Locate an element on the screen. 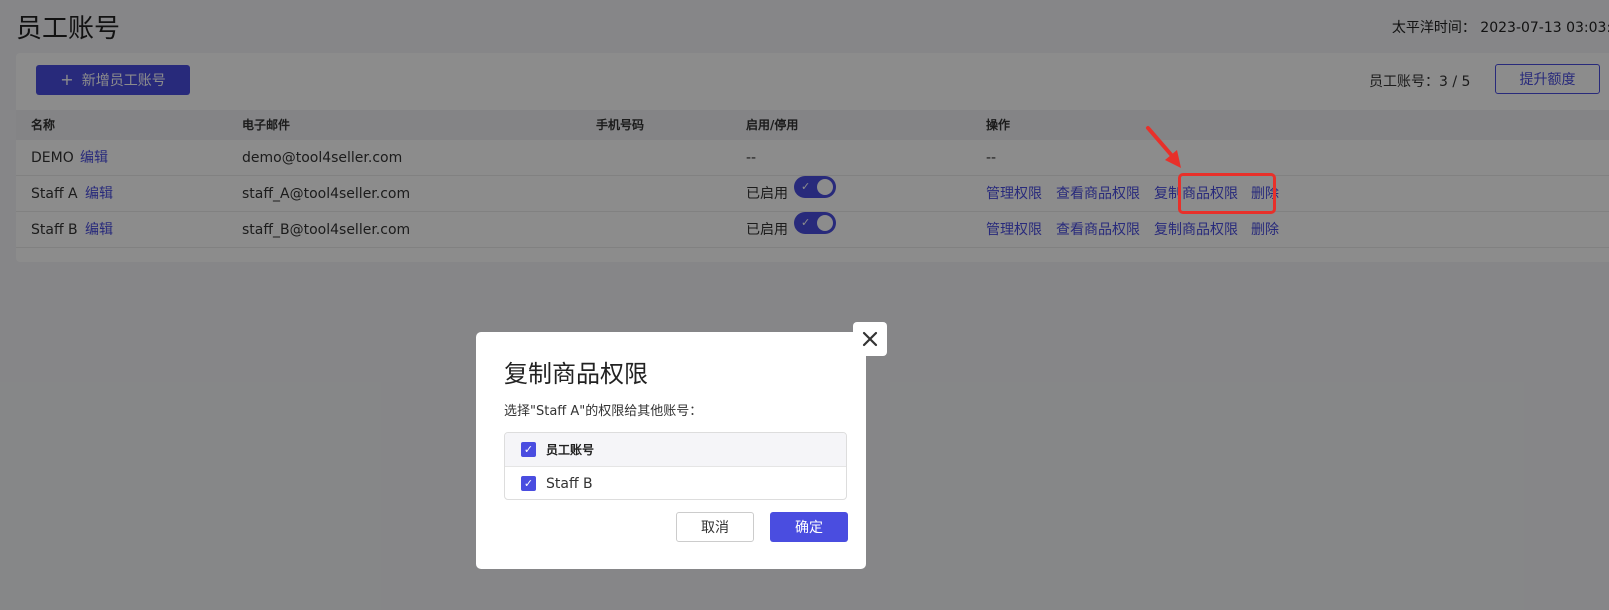  red-arrow-icon is located at coordinates (1163, 147).